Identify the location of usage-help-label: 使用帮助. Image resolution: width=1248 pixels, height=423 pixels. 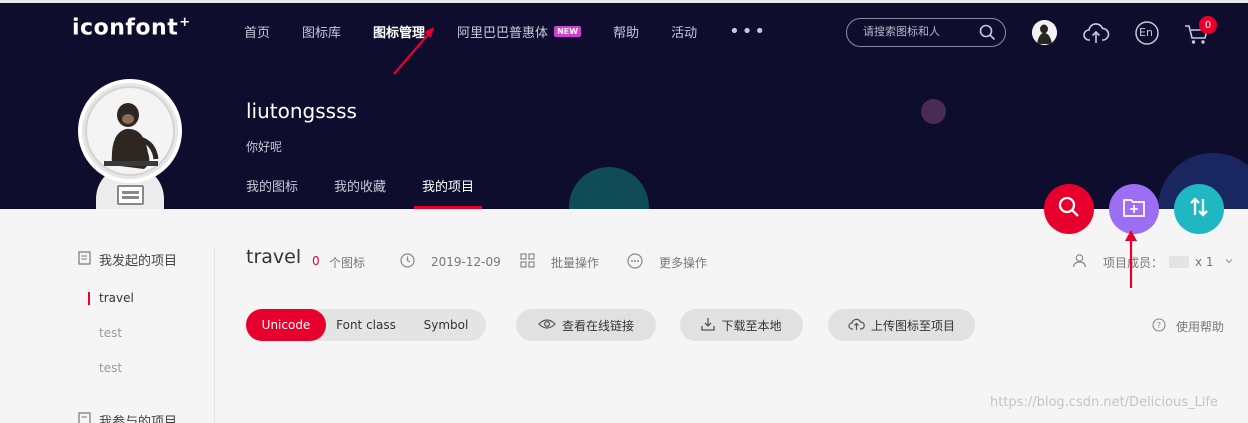
(1200, 327).